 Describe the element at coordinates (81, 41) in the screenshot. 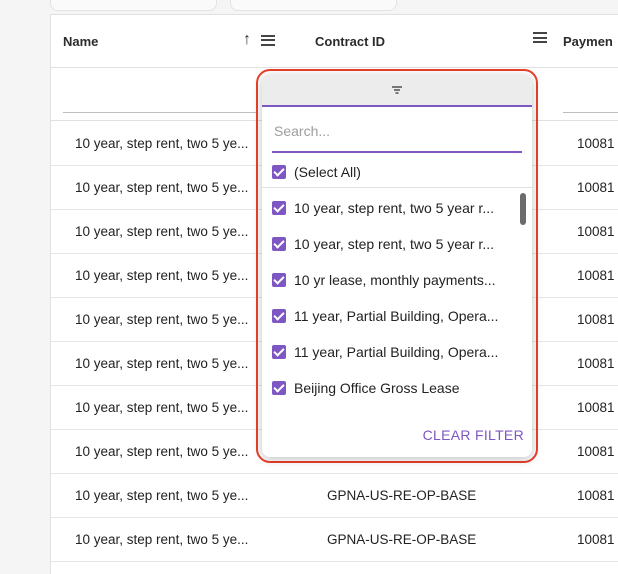

I see `column-header-label: Name` at that location.